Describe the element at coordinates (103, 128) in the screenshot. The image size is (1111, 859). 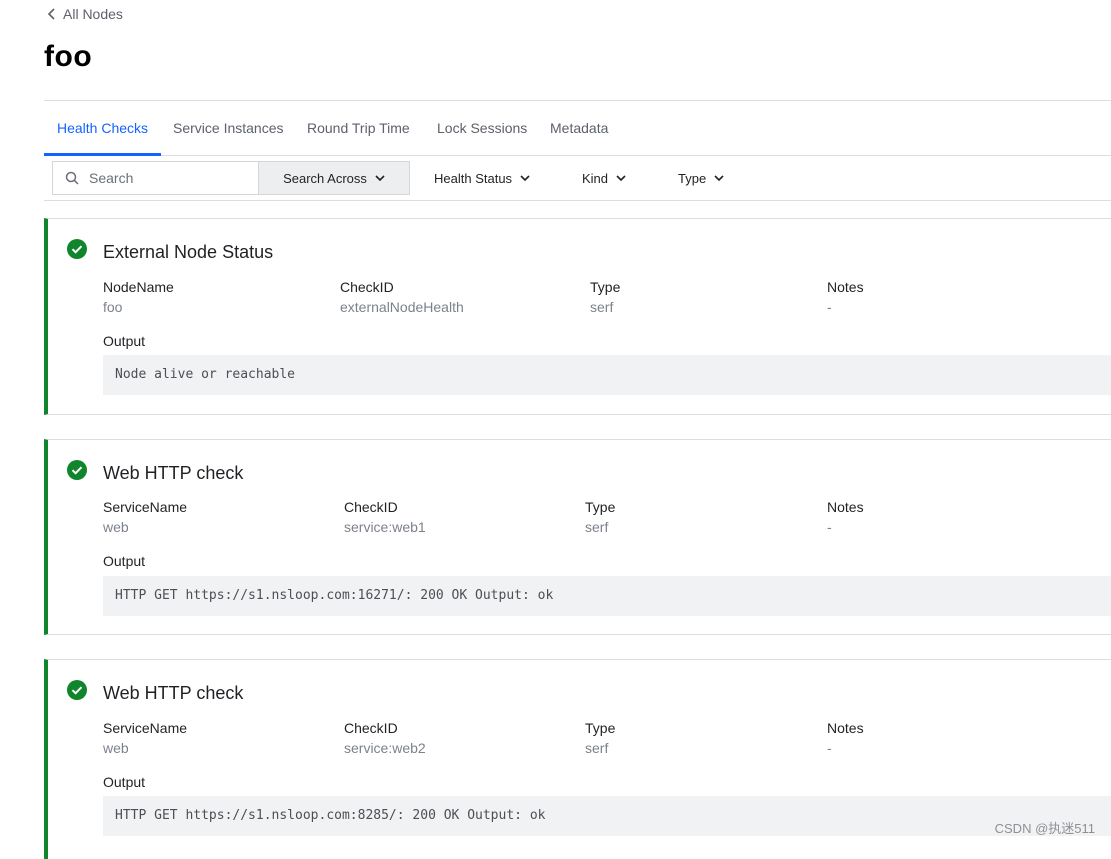
I see `tab-health-checks: Health Checks` at that location.